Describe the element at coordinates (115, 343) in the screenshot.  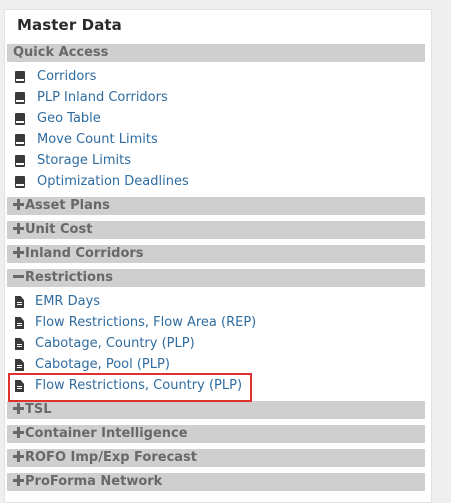
I see `item-label: Cabotage, Country (PLP)` at that location.